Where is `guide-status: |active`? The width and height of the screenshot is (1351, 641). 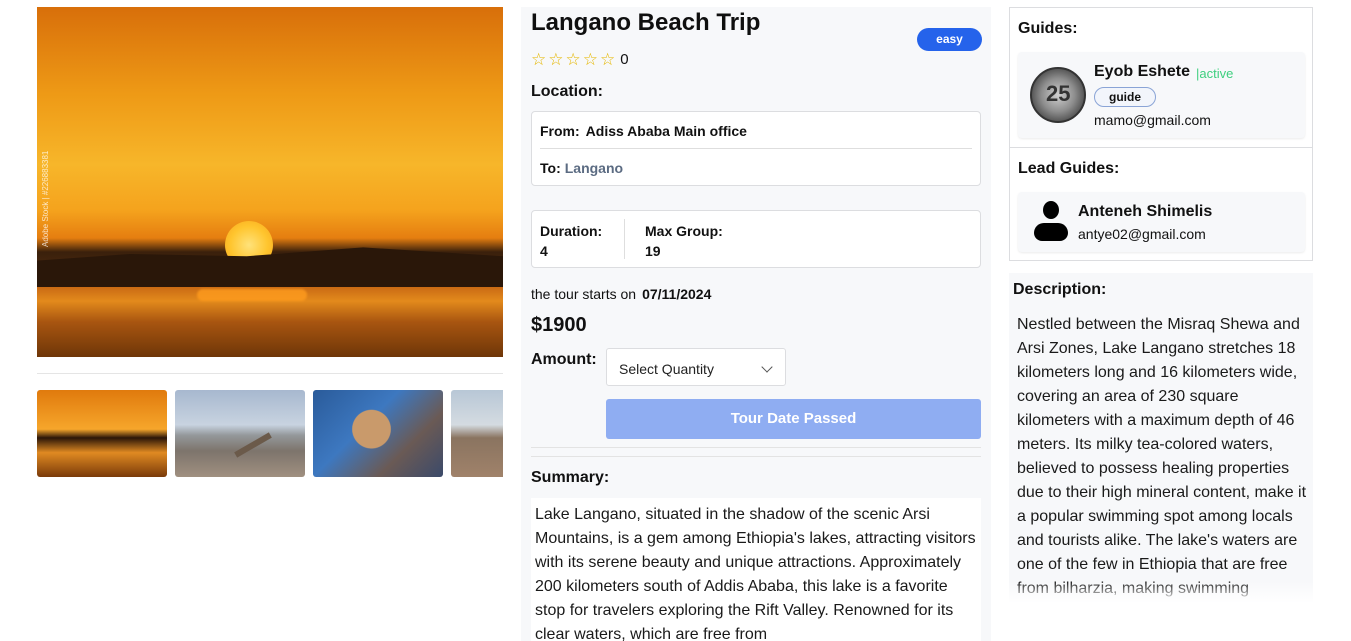 guide-status: |active is located at coordinates (1215, 73).